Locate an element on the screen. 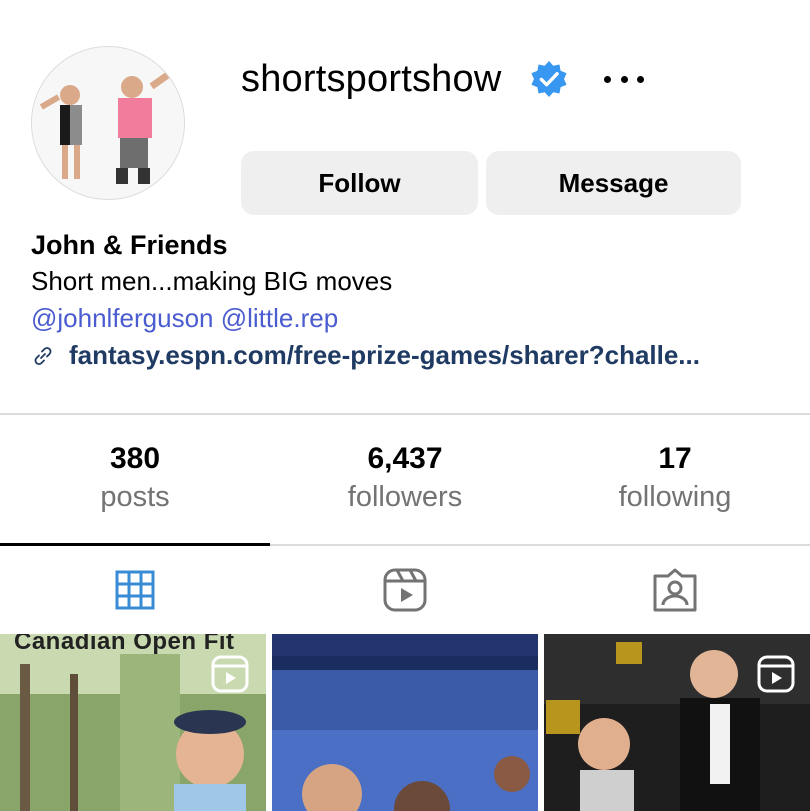 The height and width of the screenshot is (811, 810). follow-button: Follow is located at coordinates (359, 183).